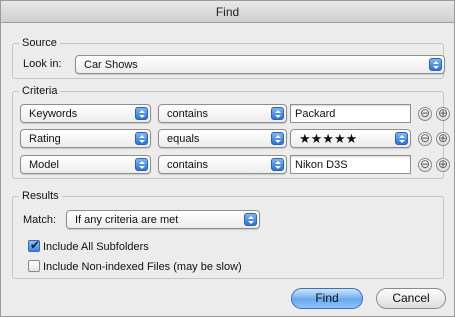 The height and width of the screenshot is (317, 455). Describe the element at coordinates (142, 267) in the screenshot. I see `include-nonindexed-label: Include Non-indexed Files (may be slow)` at that location.